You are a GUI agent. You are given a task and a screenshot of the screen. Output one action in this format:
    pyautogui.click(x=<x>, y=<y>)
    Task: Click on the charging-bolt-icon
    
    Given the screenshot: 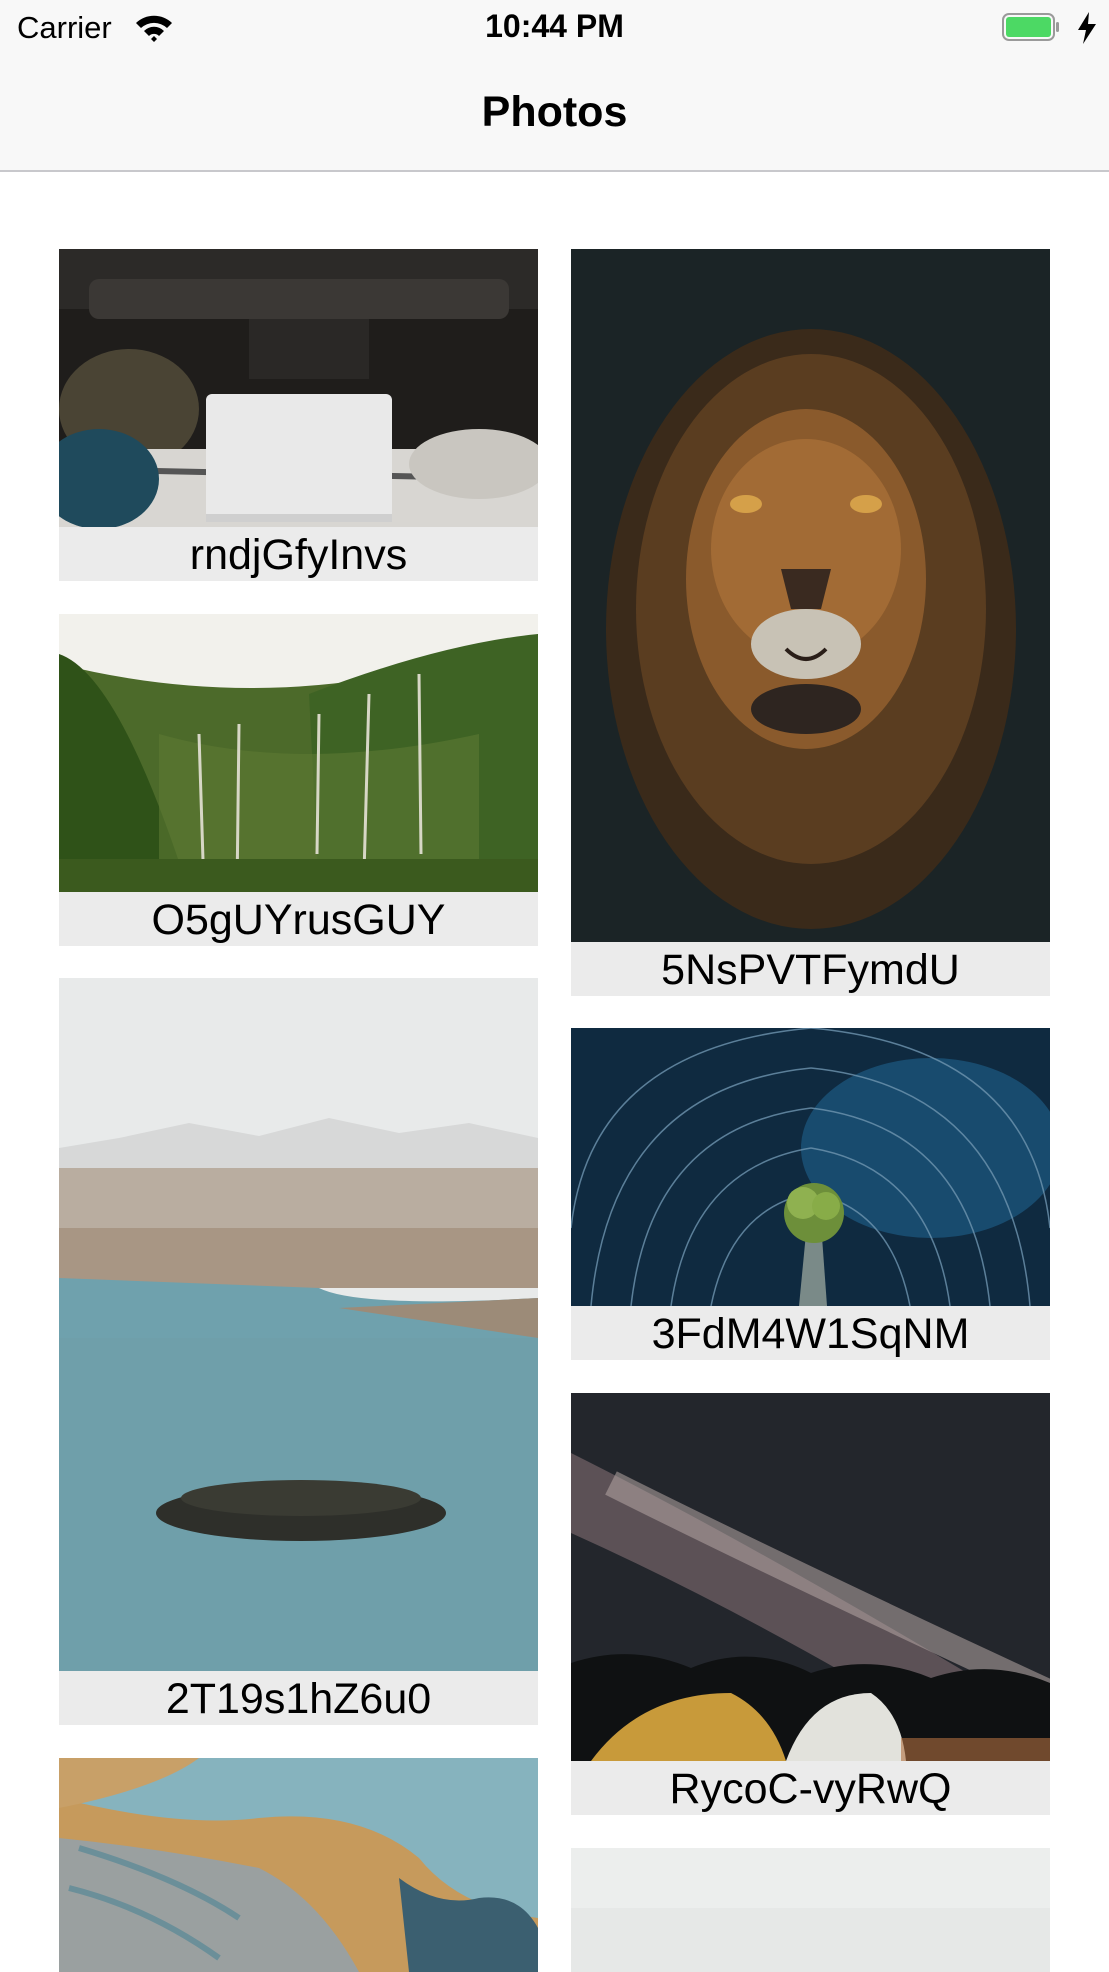 What is the action you would take?
    pyautogui.click(x=1087, y=28)
    